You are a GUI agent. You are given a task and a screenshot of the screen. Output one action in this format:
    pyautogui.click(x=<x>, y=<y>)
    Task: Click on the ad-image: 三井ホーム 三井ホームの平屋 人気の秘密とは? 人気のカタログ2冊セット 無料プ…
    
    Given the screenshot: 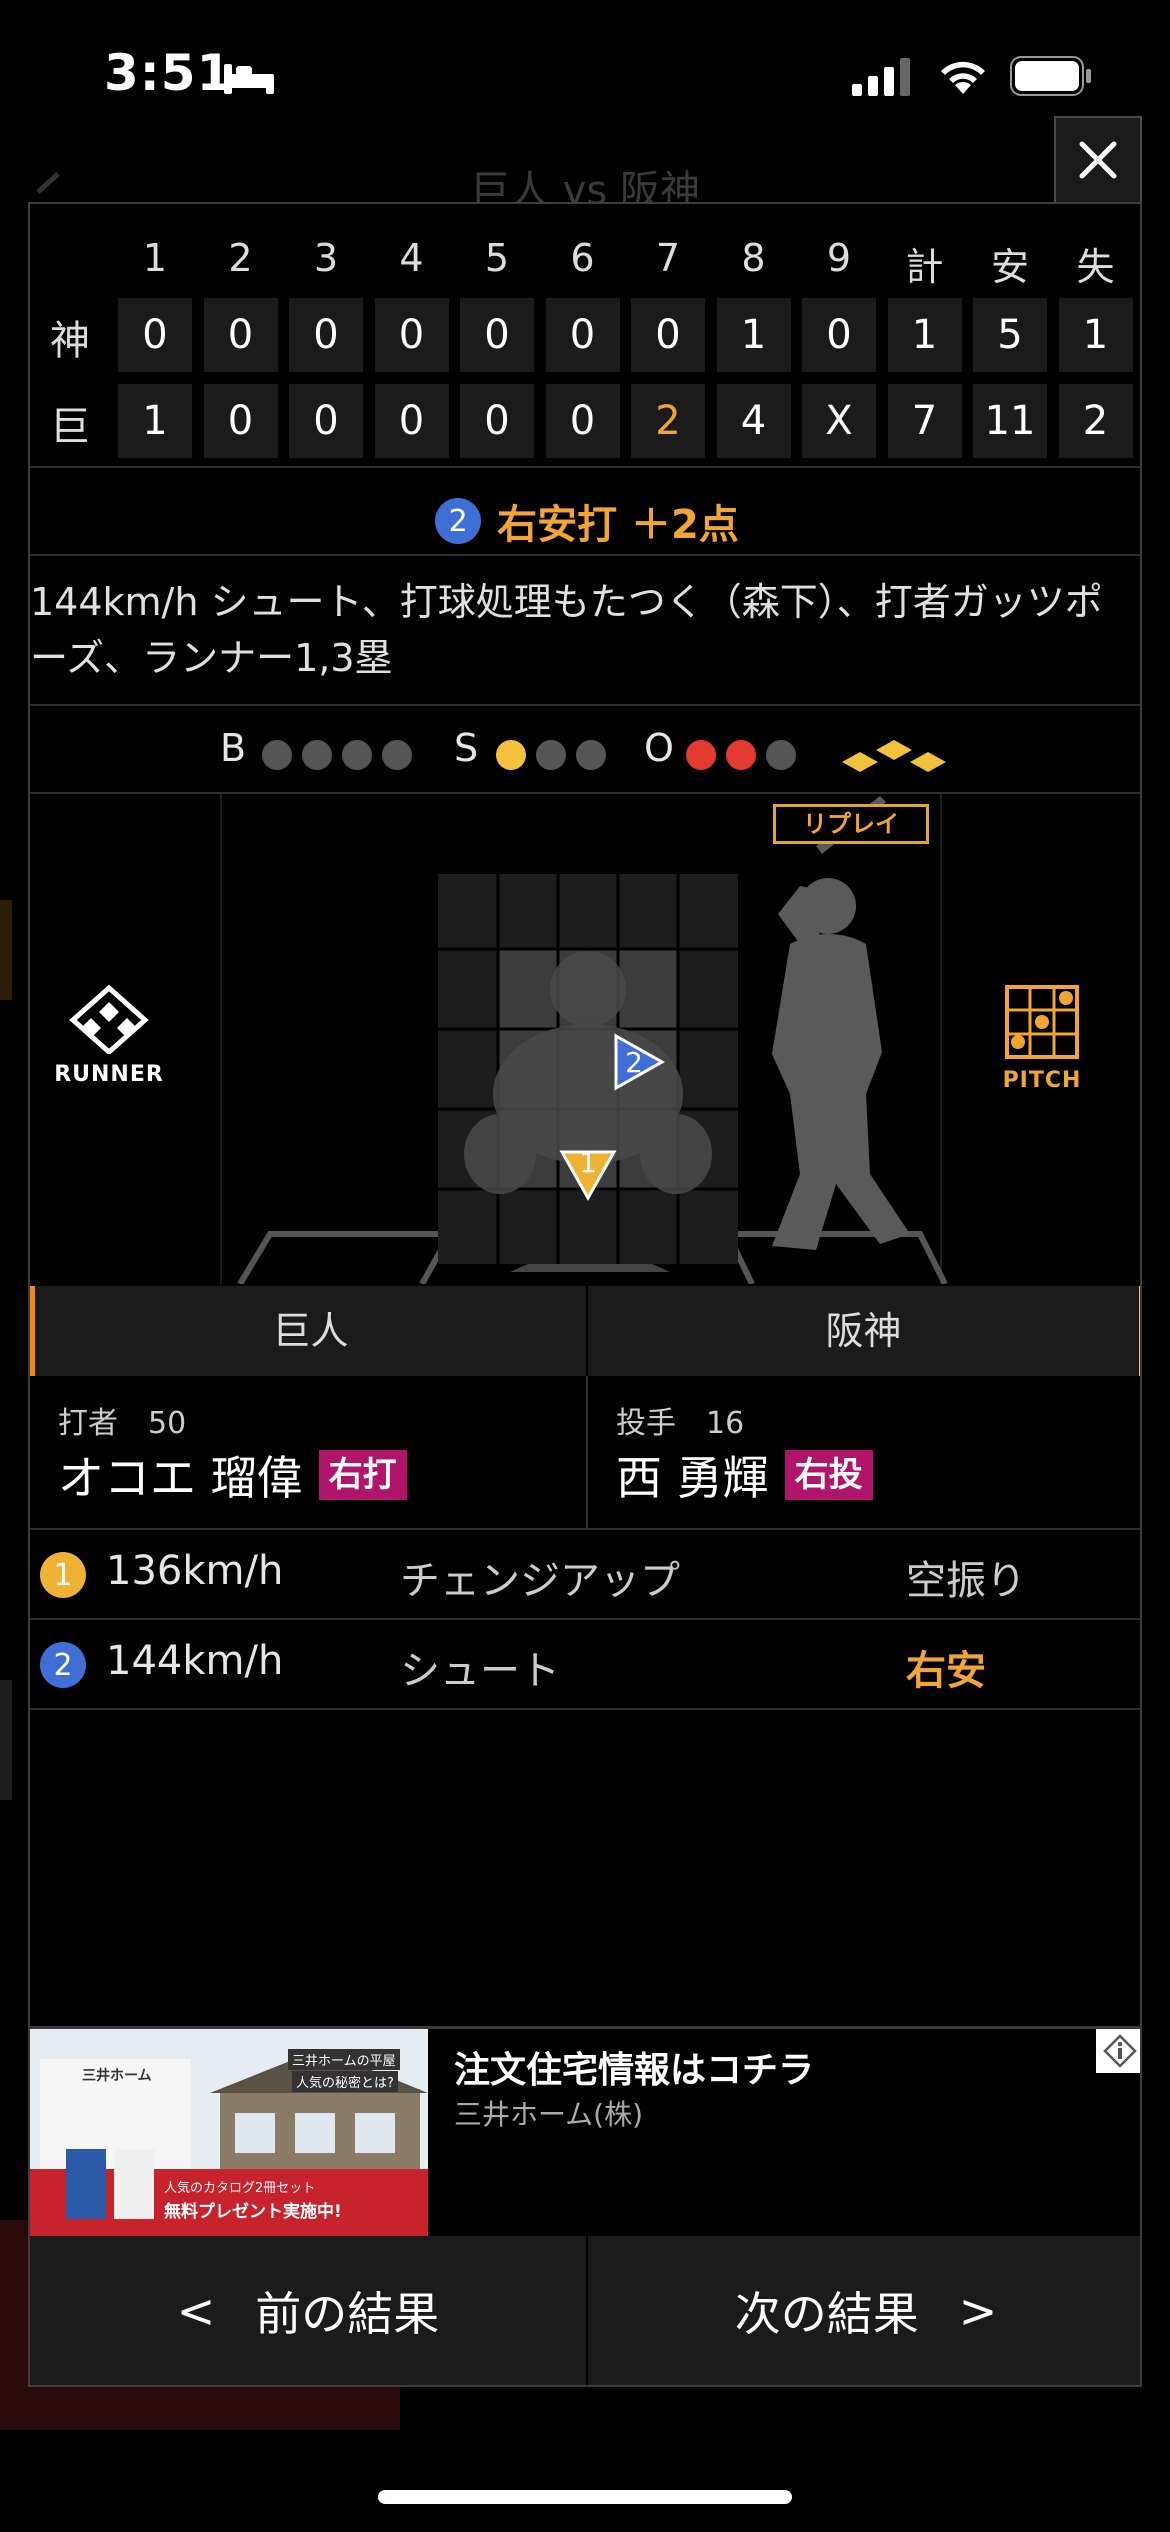 What is the action you would take?
    pyautogui.click(x=229, y=2134)
    